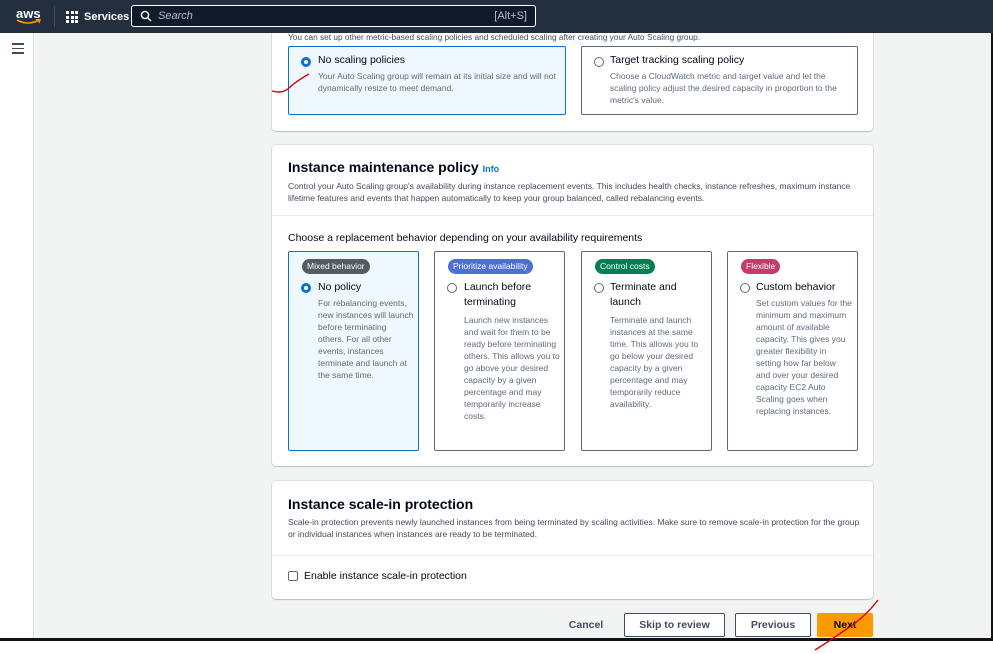 The height and width of the screenshot is (654, 993). What do you see at coordinates (761, 266) in the screenshot?
I see `badge-flexible: Flexible` at bounding box center [761, 266].